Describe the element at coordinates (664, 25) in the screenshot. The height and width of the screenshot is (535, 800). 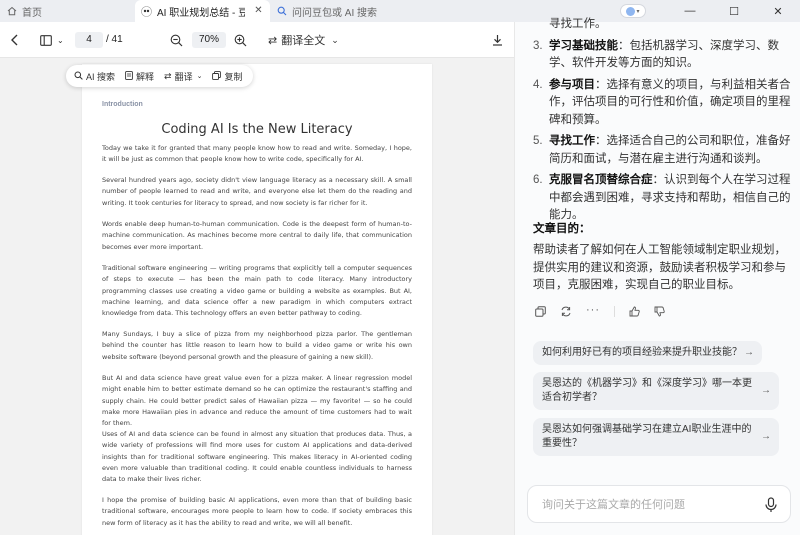
I see `list-item: 寻找工作。` at that location.